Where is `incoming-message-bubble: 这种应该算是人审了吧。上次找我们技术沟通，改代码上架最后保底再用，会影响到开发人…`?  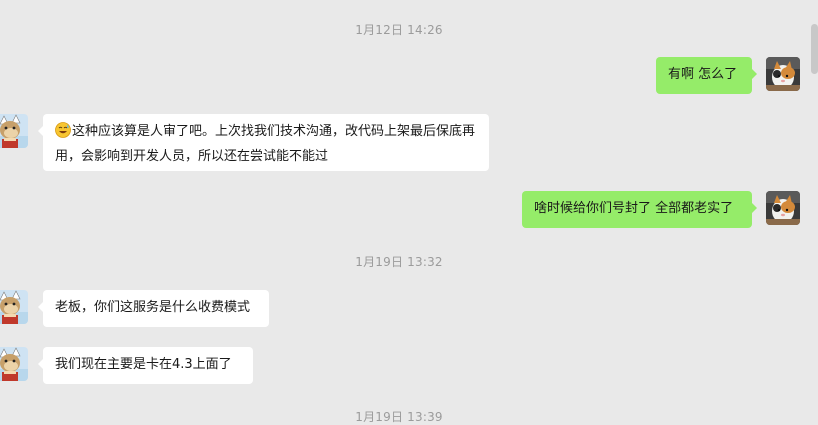 incoming-message-bubble: 这种应该算是人审了吧。上次找我们技术沟通，改代码上架最后保底再用，会影响到开发人… is located at coordinates (263, 142).